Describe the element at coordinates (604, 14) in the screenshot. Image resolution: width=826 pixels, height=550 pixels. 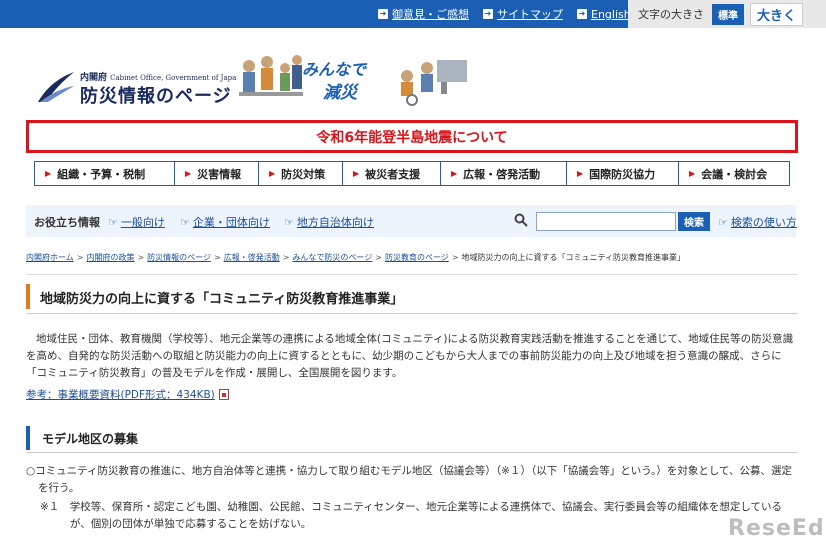
I see `english-link: ➜ English` at that location.